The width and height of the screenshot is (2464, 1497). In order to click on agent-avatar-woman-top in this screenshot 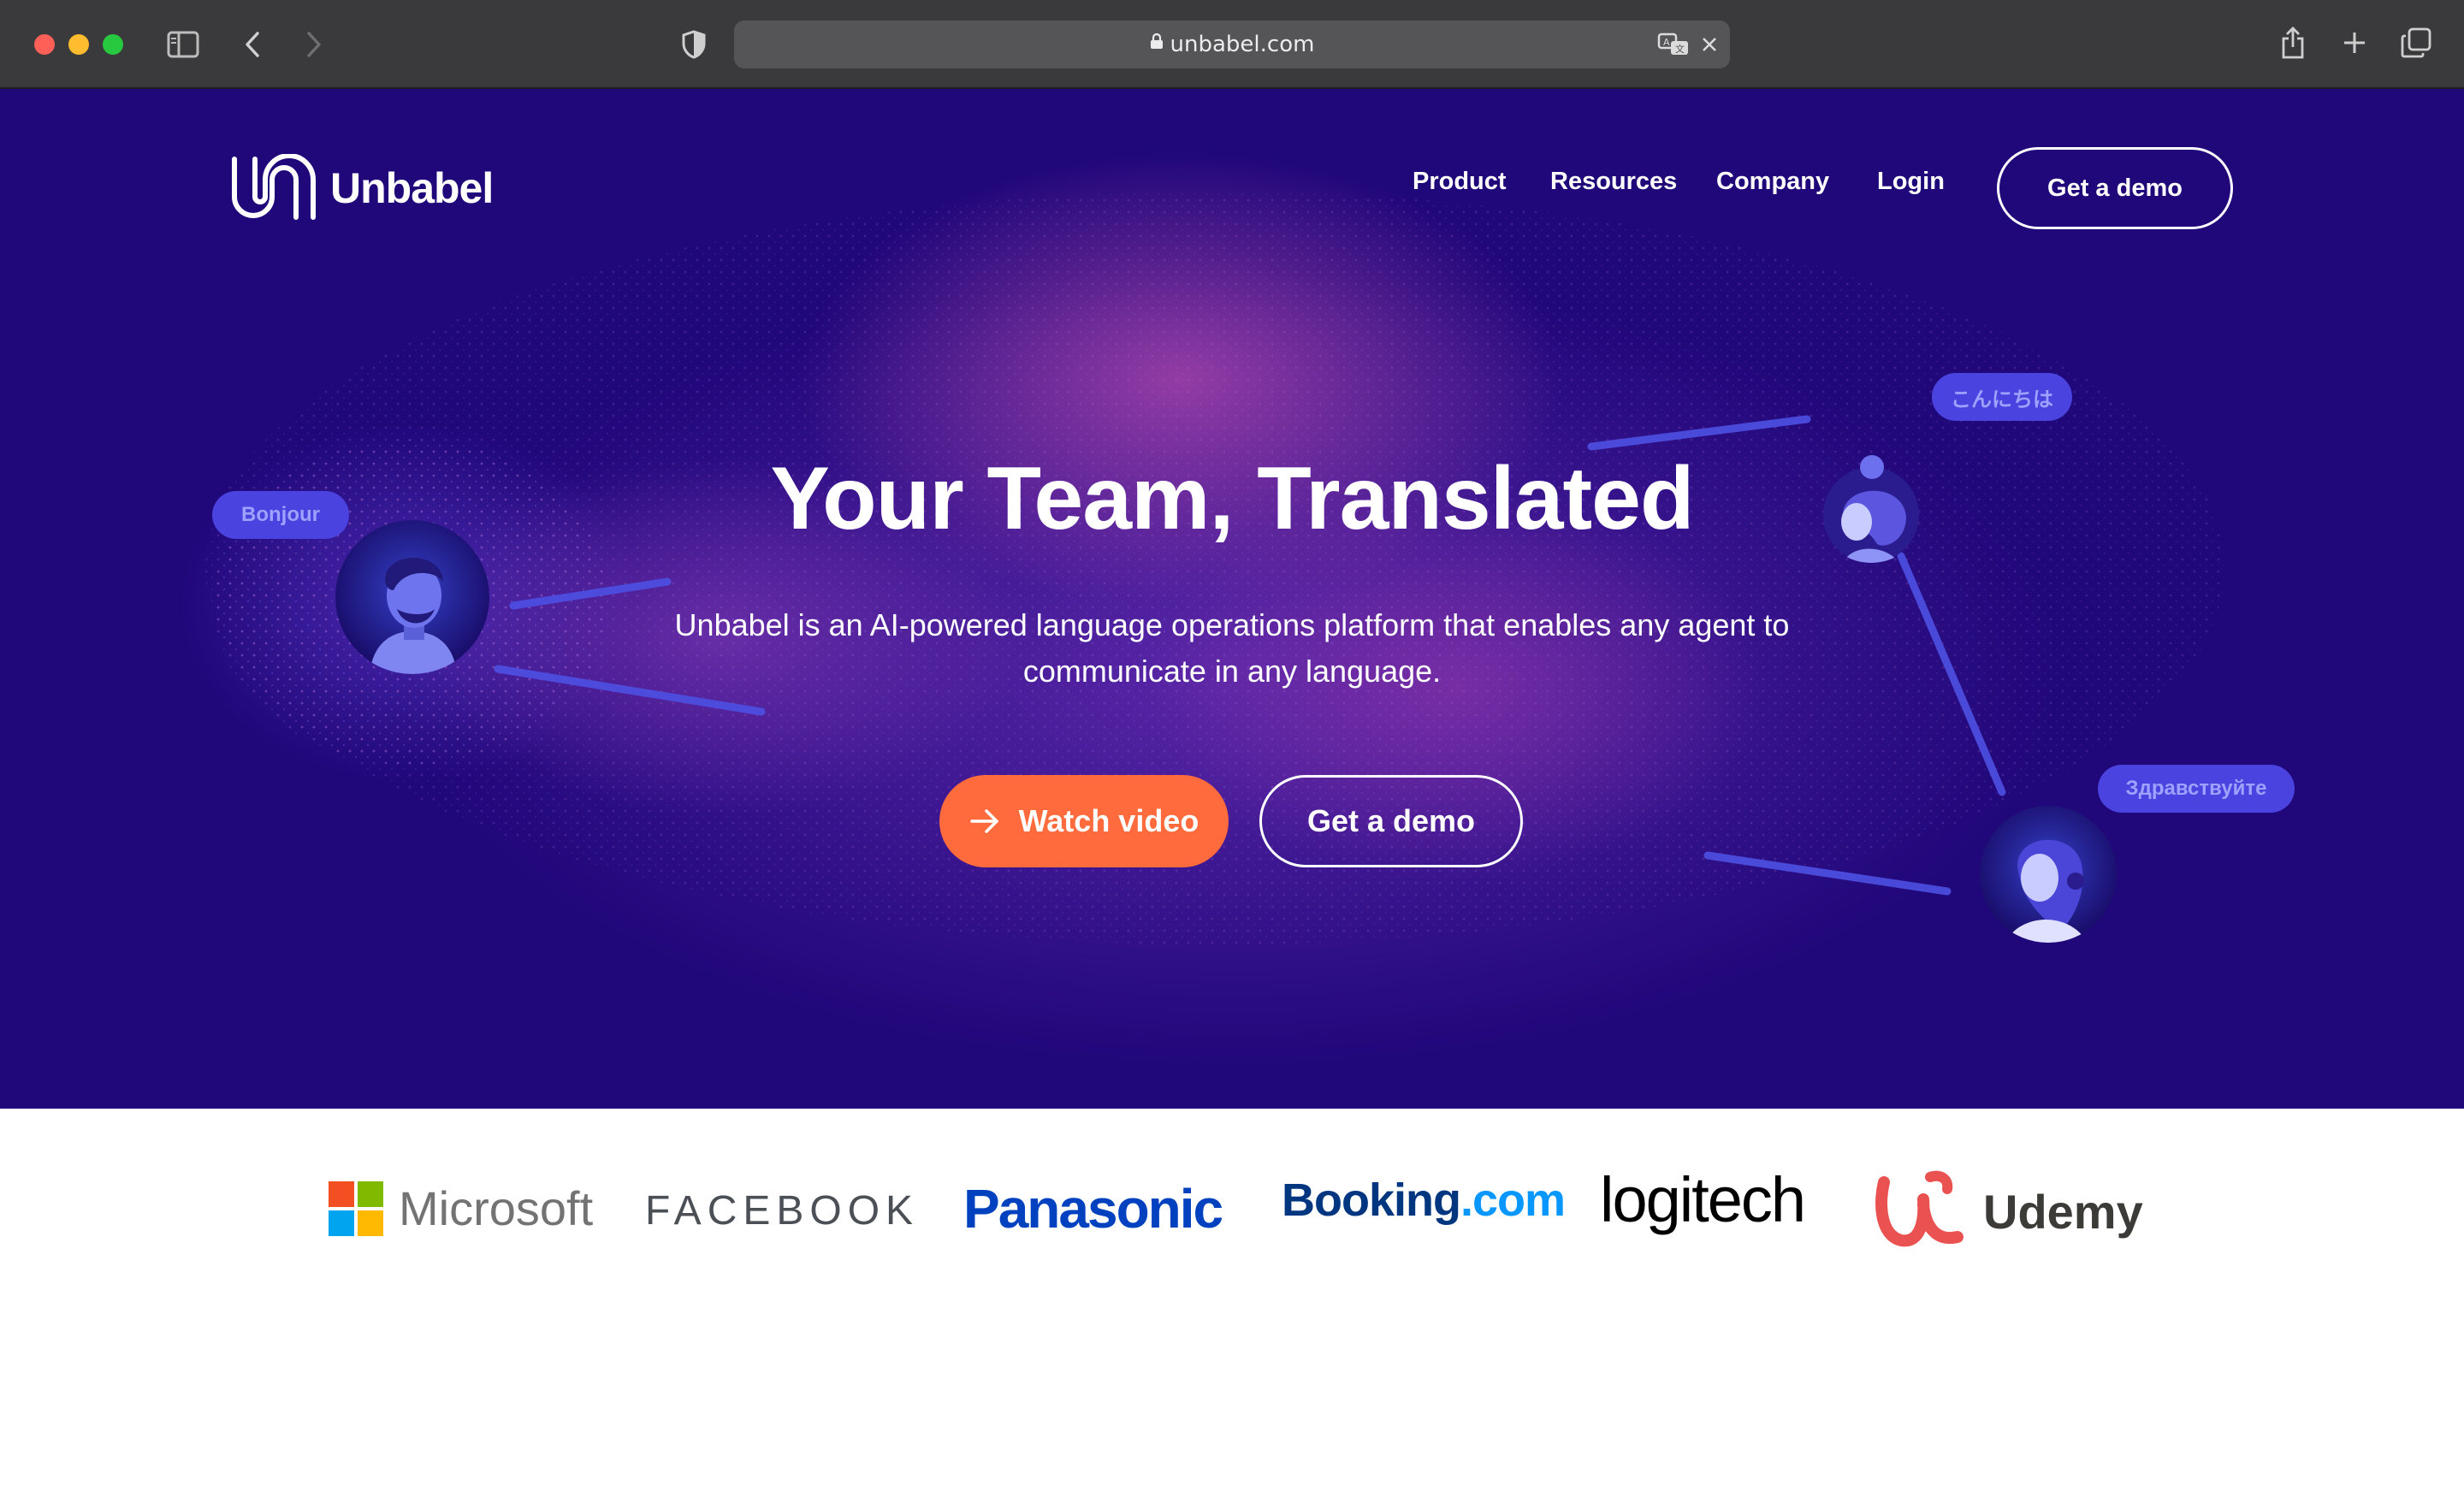, I will do `click(1871, 509)`.